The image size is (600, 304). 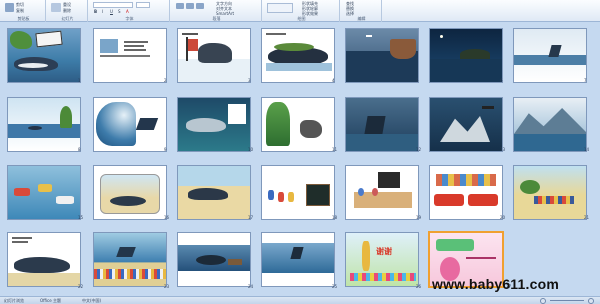 What do you see at coordinates (587, 149) in the screenshot?
I see `slide-number: 14` at bounding box center [587, 149].